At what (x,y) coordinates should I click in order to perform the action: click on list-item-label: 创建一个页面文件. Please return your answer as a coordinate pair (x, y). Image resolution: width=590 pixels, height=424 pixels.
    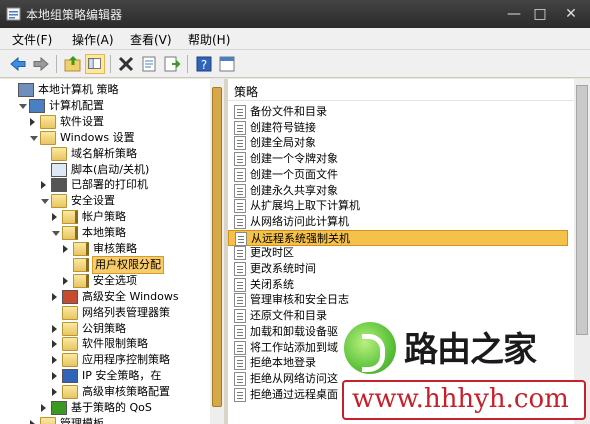
    Looking at the image, I should click on (294, 174).